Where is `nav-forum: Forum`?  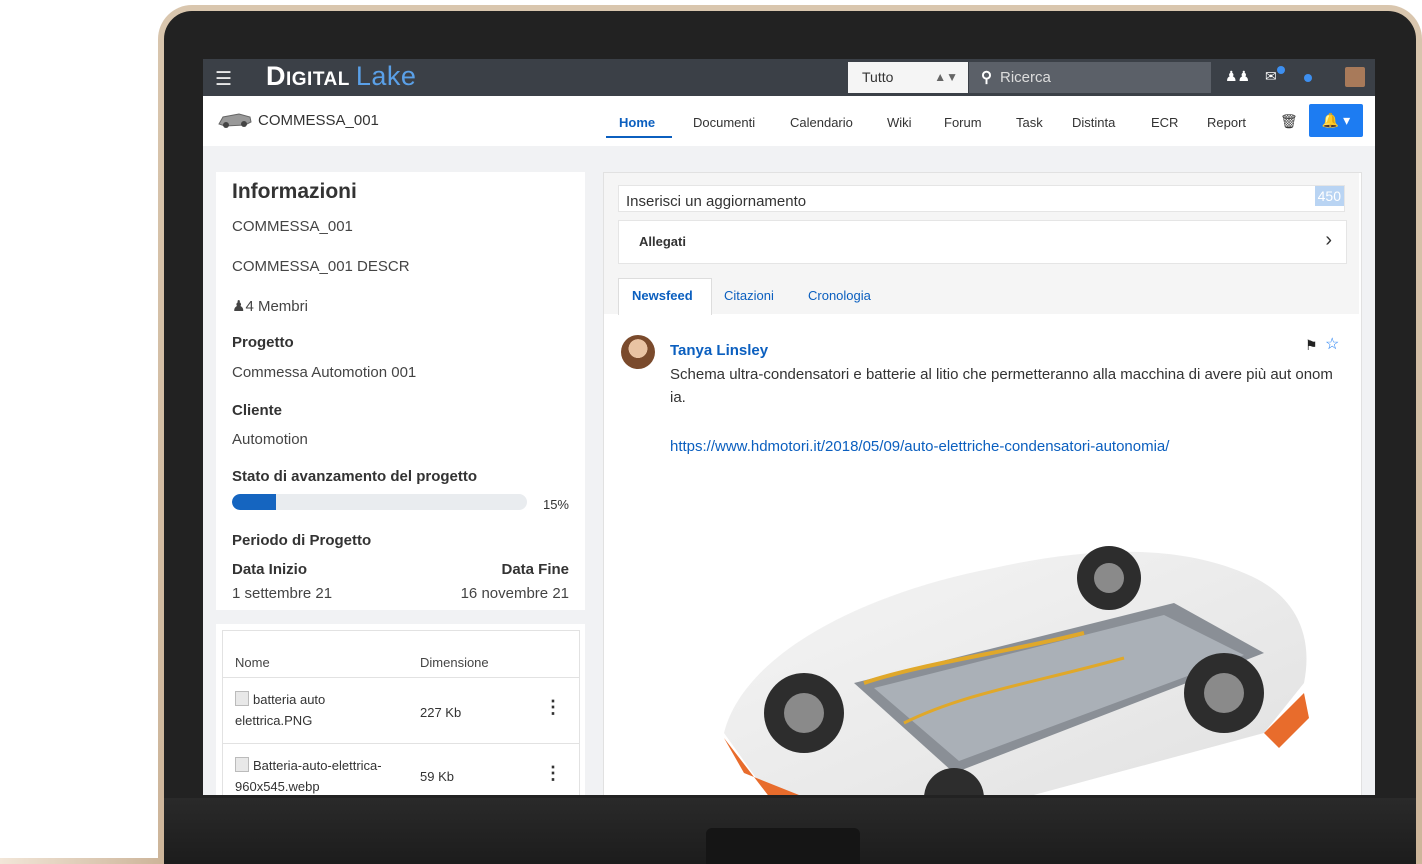
nav-forum: Forum is located at coordinates (963, 122).